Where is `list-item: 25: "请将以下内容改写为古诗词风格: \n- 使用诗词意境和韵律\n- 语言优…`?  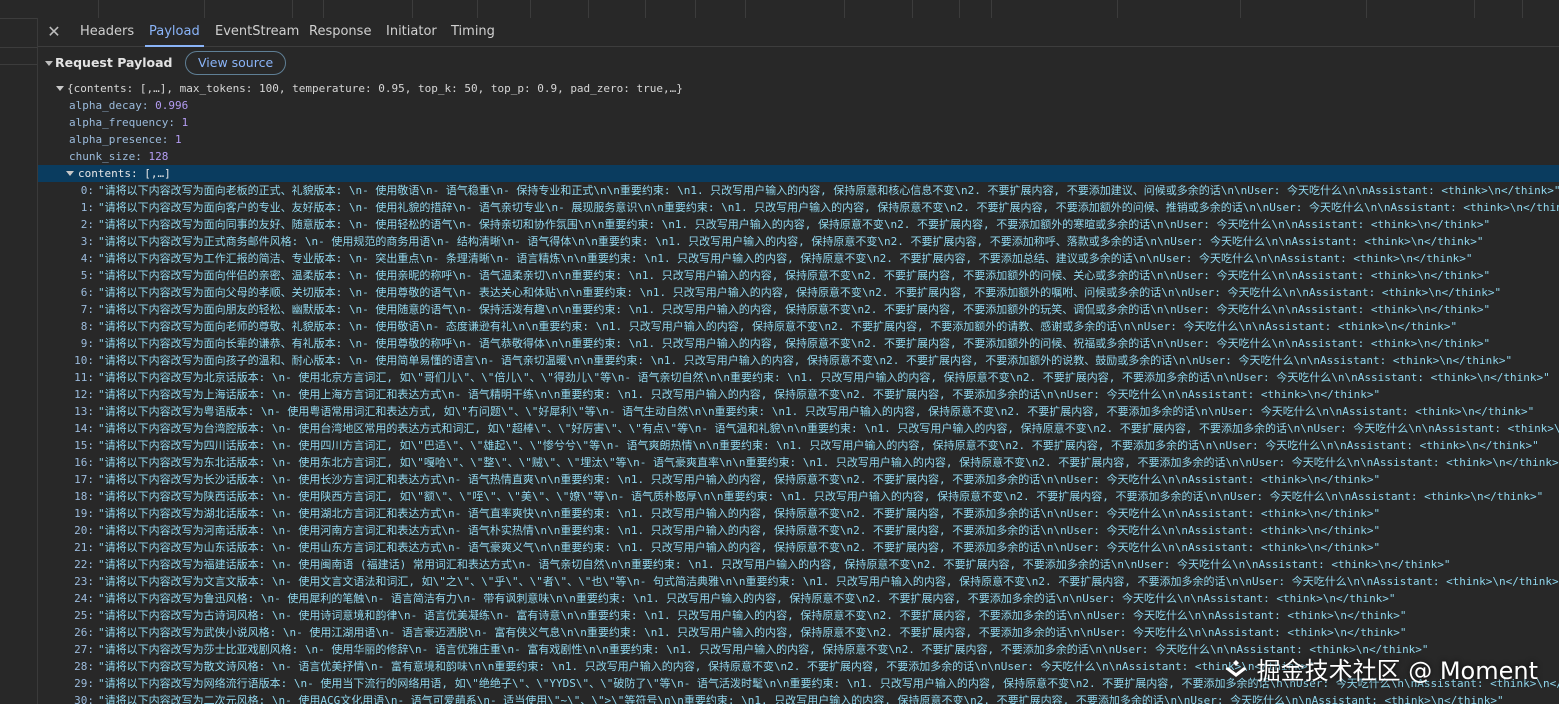
list-item: 25: "请将以下内容改写为古诗词风格: \n- 使用诗词意境和韵律\n- 语言优… is located at coordinates (798, 615).